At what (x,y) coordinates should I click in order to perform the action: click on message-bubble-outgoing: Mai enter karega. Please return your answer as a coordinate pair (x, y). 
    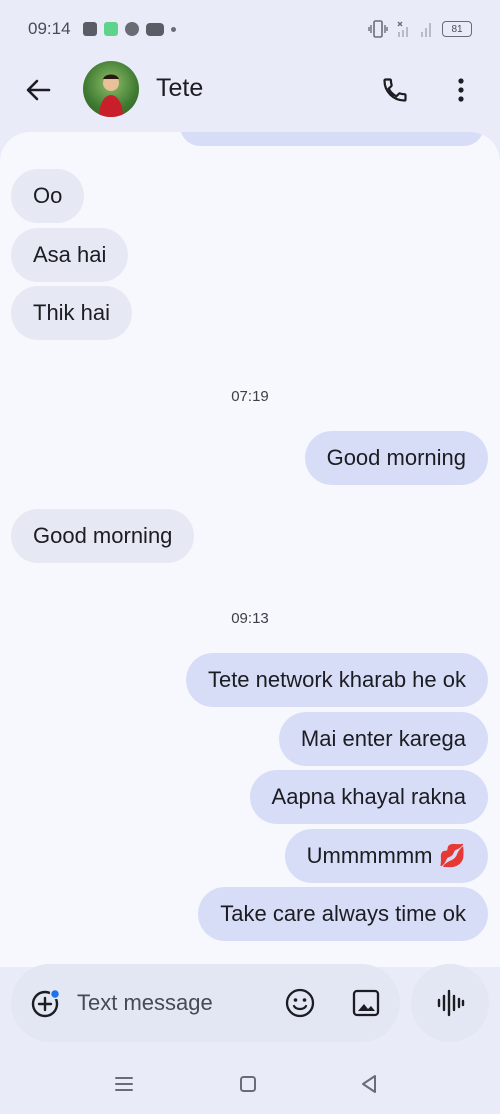
    Looking at the image, I should click on (383, 739).